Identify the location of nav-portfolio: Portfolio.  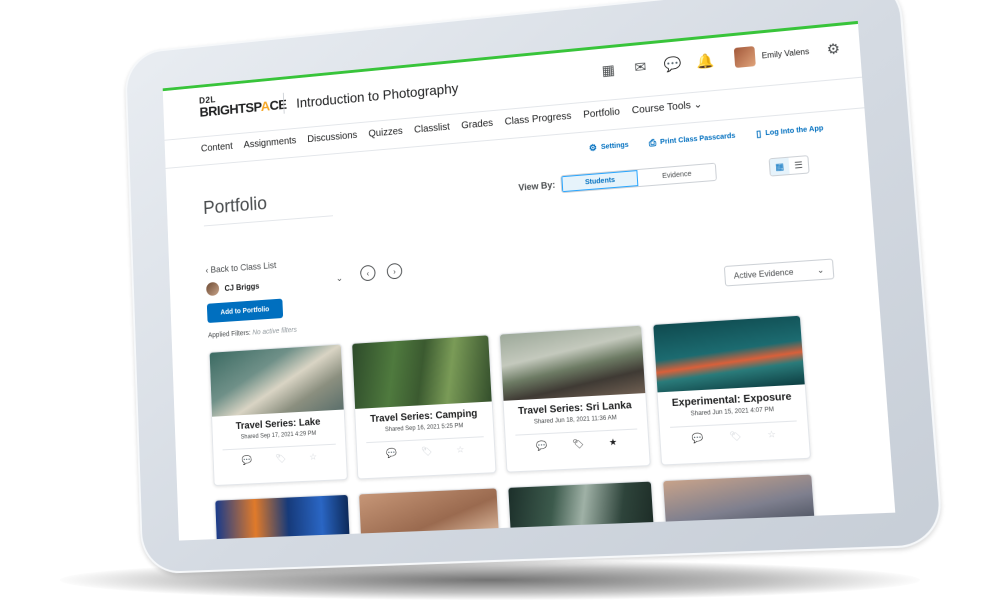
(601, 114).